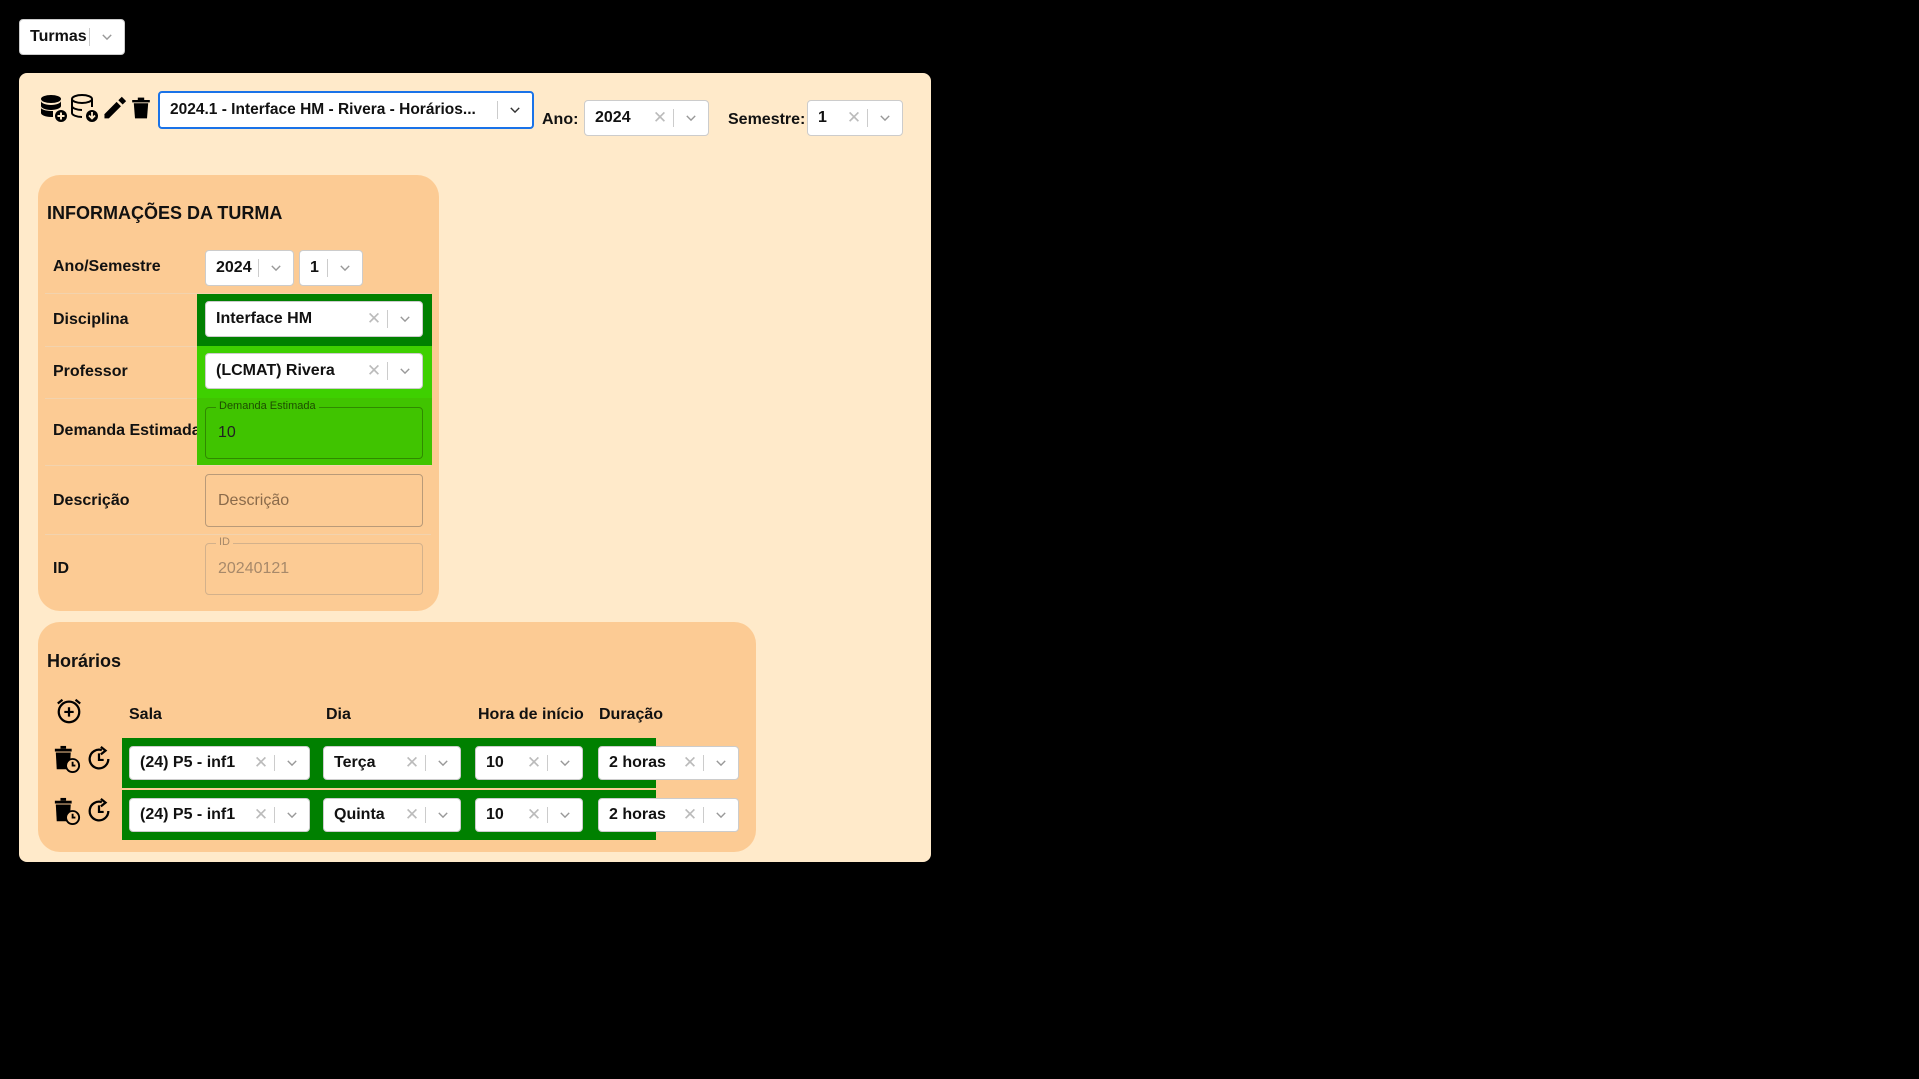 Image resolution: width=1919 pixels, height=1079 pixels. Describe the element at coordinates (58, 36) in the screenshot. I see `page-selector-value: Turmas` at that location.